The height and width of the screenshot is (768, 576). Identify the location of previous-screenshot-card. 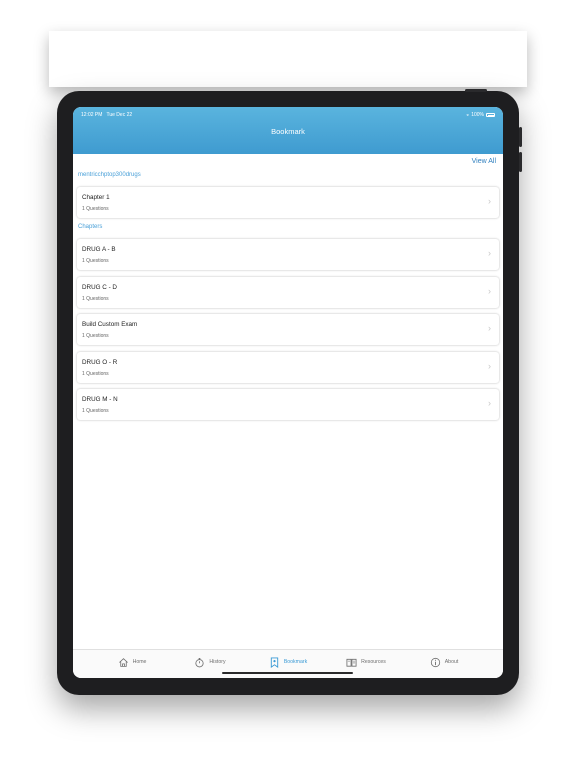
(288, 59).